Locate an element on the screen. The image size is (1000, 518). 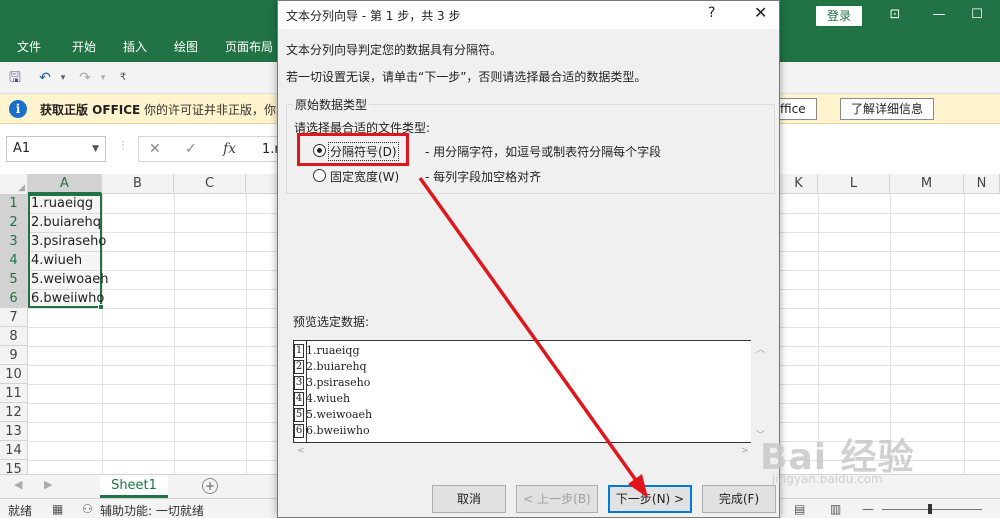
sheet-tab-sheet1: Sheet1 is located at coordinates (134, 486).